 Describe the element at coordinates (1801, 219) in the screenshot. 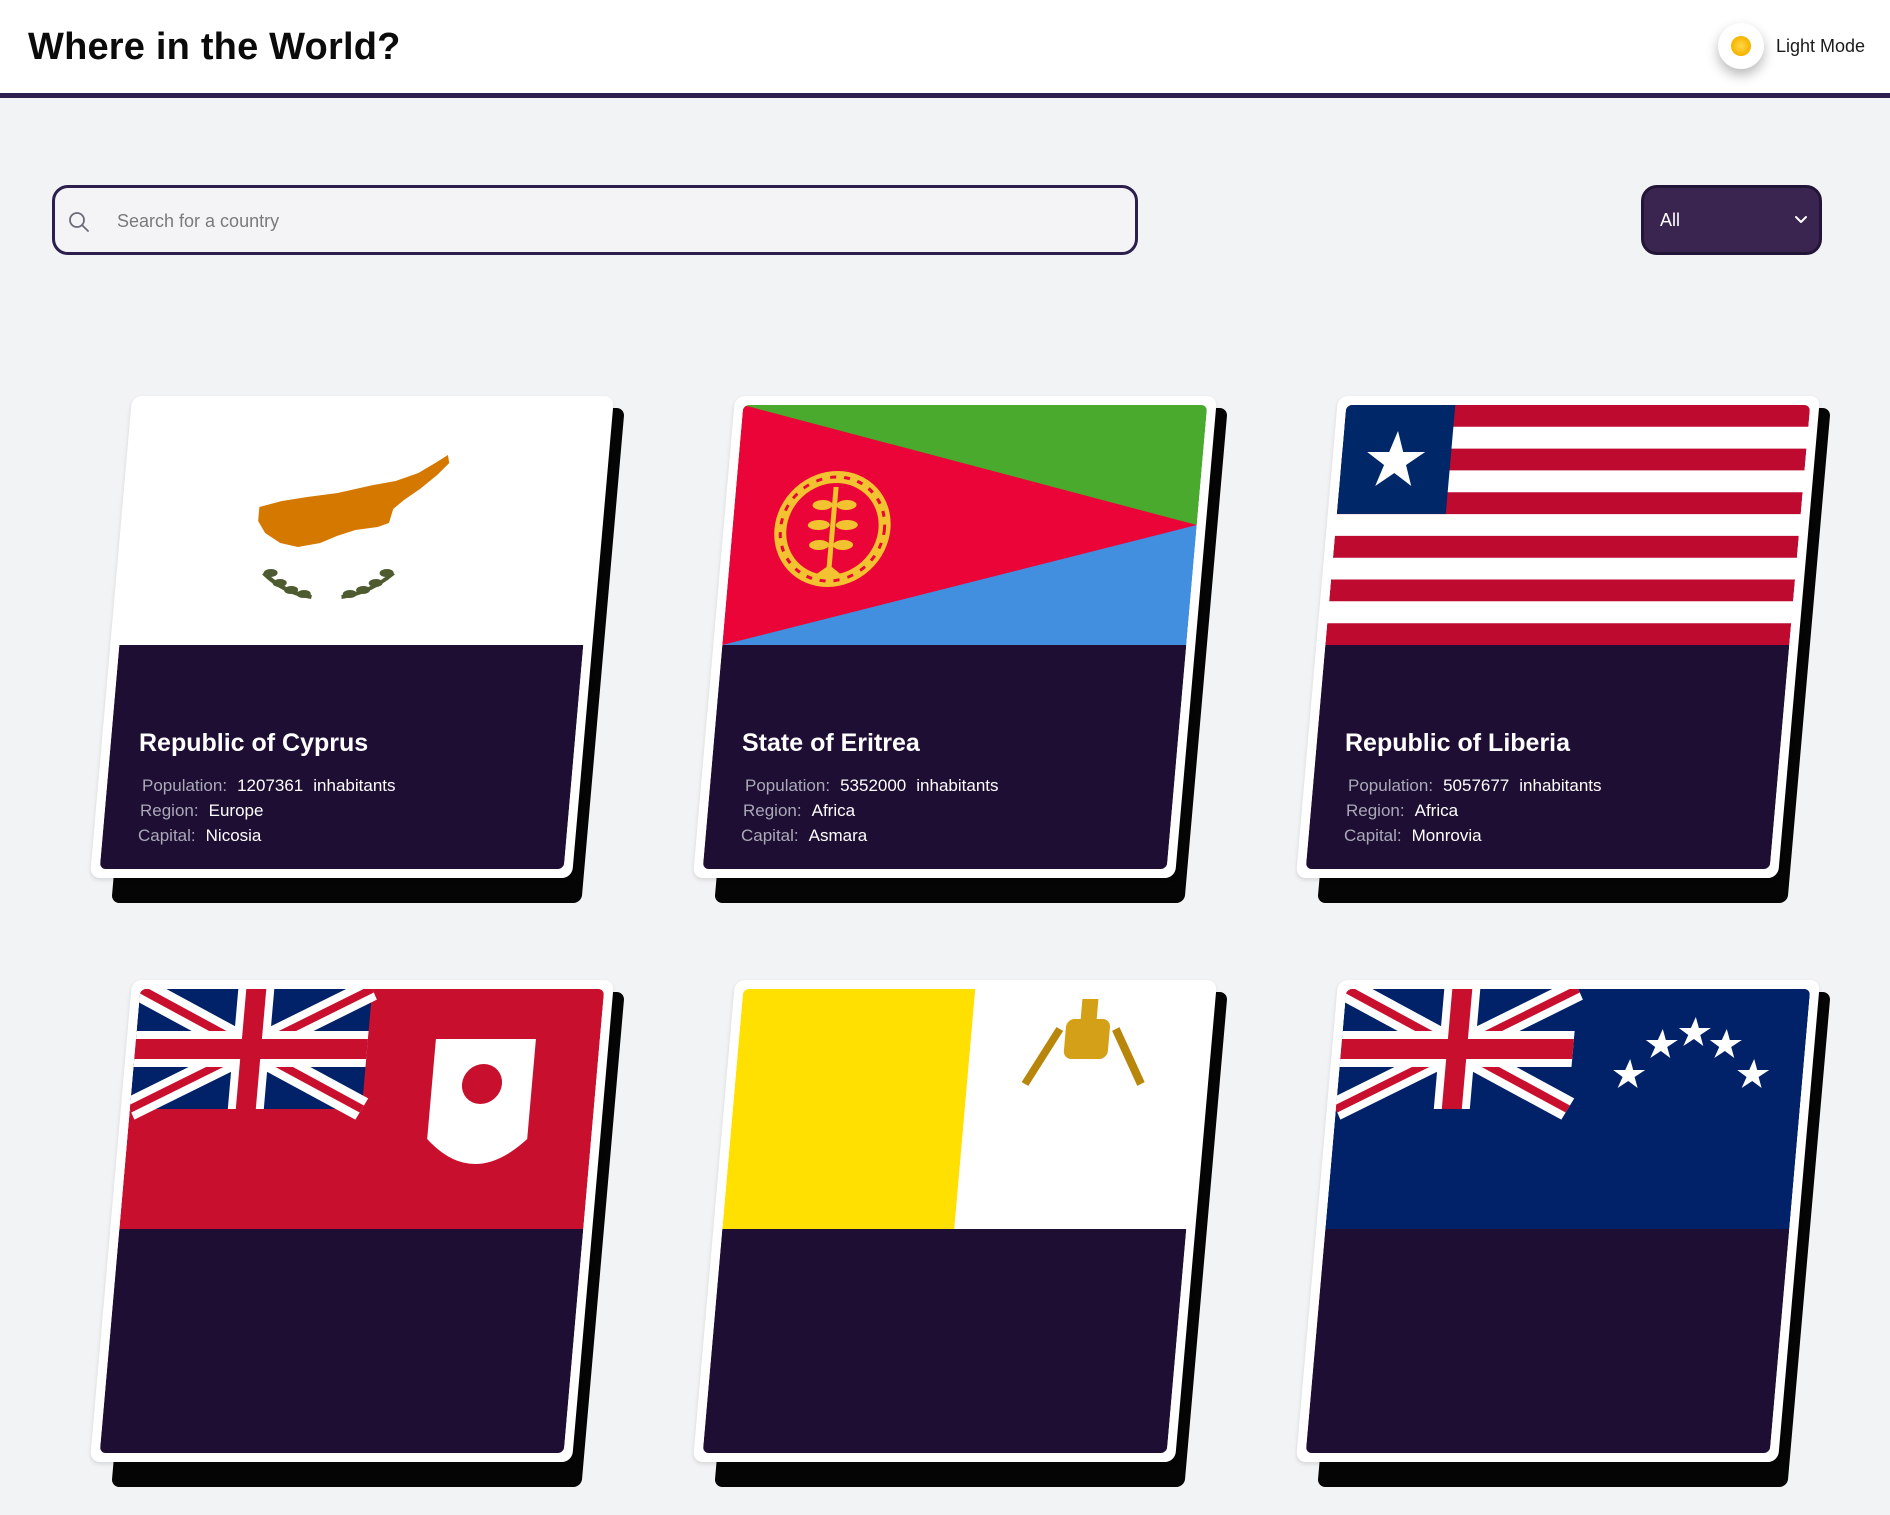

I see `chevron-down-icon` at that location.